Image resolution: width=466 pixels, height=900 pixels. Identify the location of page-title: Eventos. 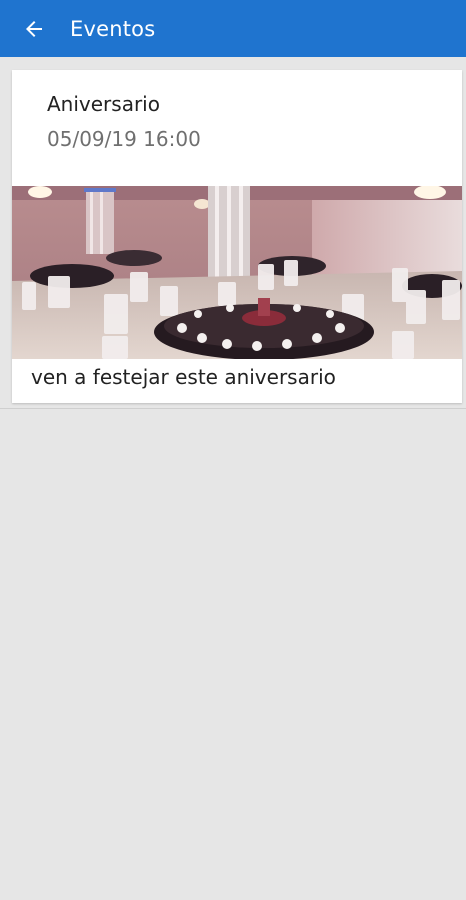
(113, 28).